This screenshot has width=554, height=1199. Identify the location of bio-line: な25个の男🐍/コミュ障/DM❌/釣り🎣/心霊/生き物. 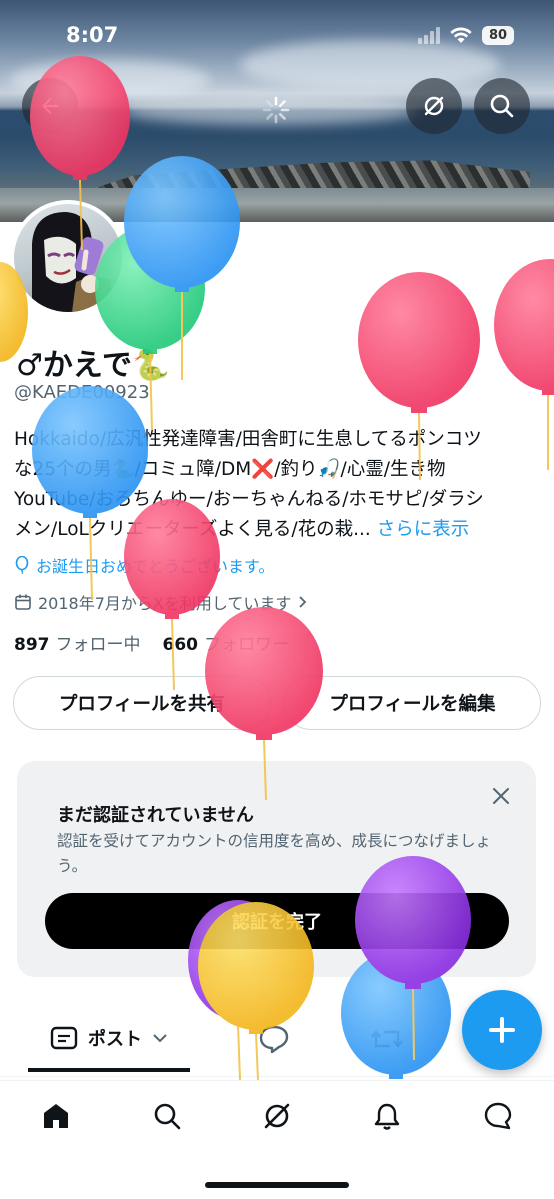
(230, 469).